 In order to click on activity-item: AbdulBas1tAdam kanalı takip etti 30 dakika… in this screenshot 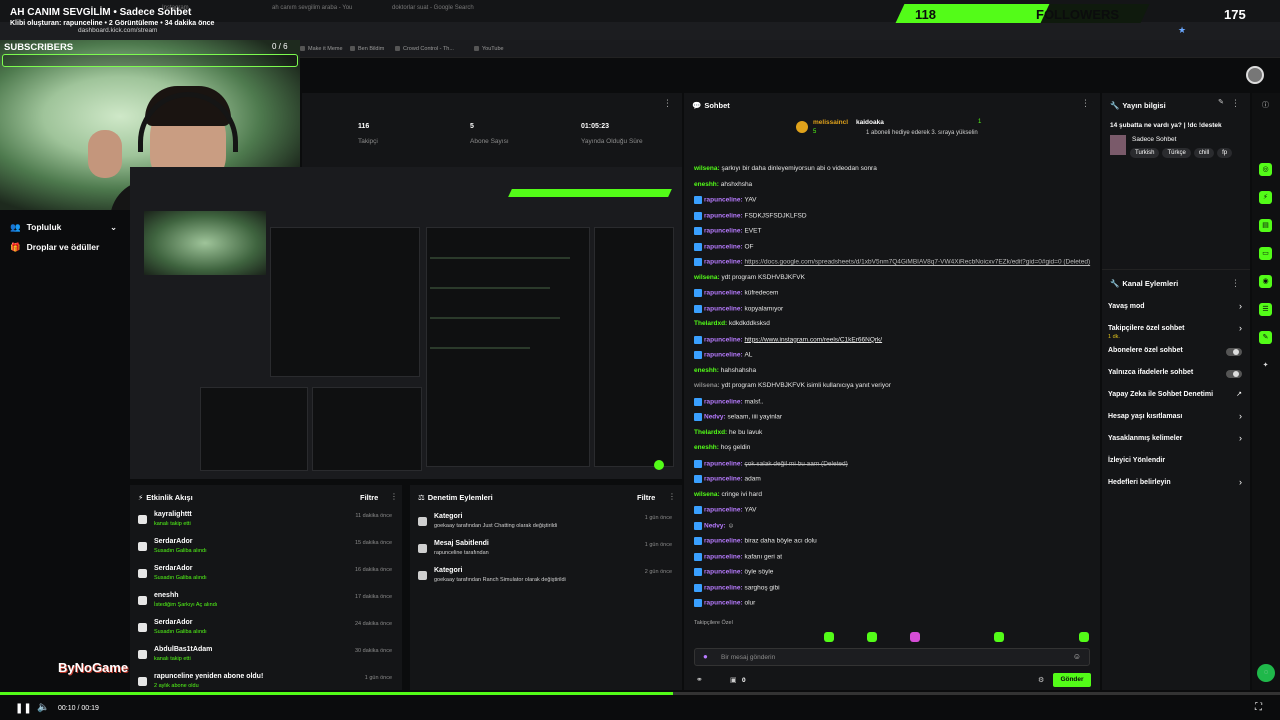, I will do `click(265, 657)`.